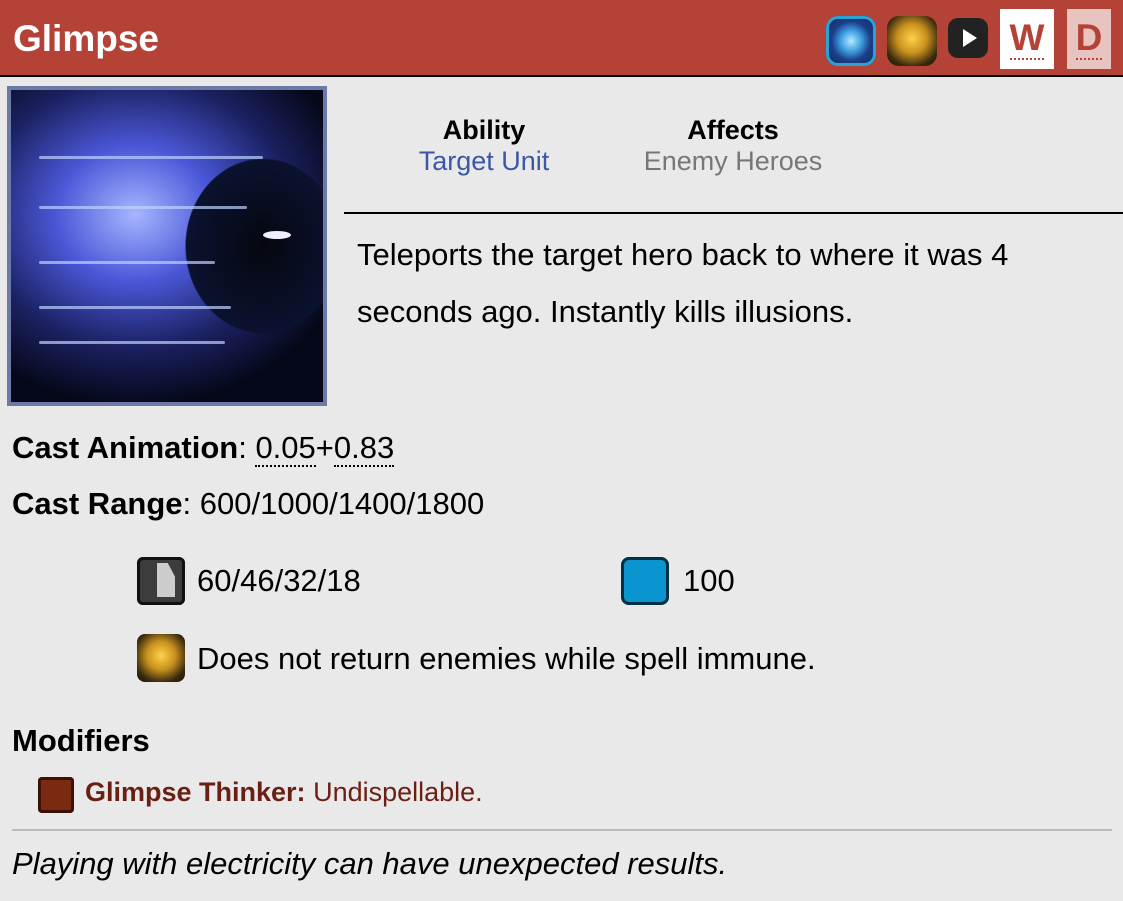 This screenshot has height=901, width=1123. What do you see at coordinates (285, 448) in the screenshot?
I see `cast-point-value: 0.05` at bounding box center [285, 448].